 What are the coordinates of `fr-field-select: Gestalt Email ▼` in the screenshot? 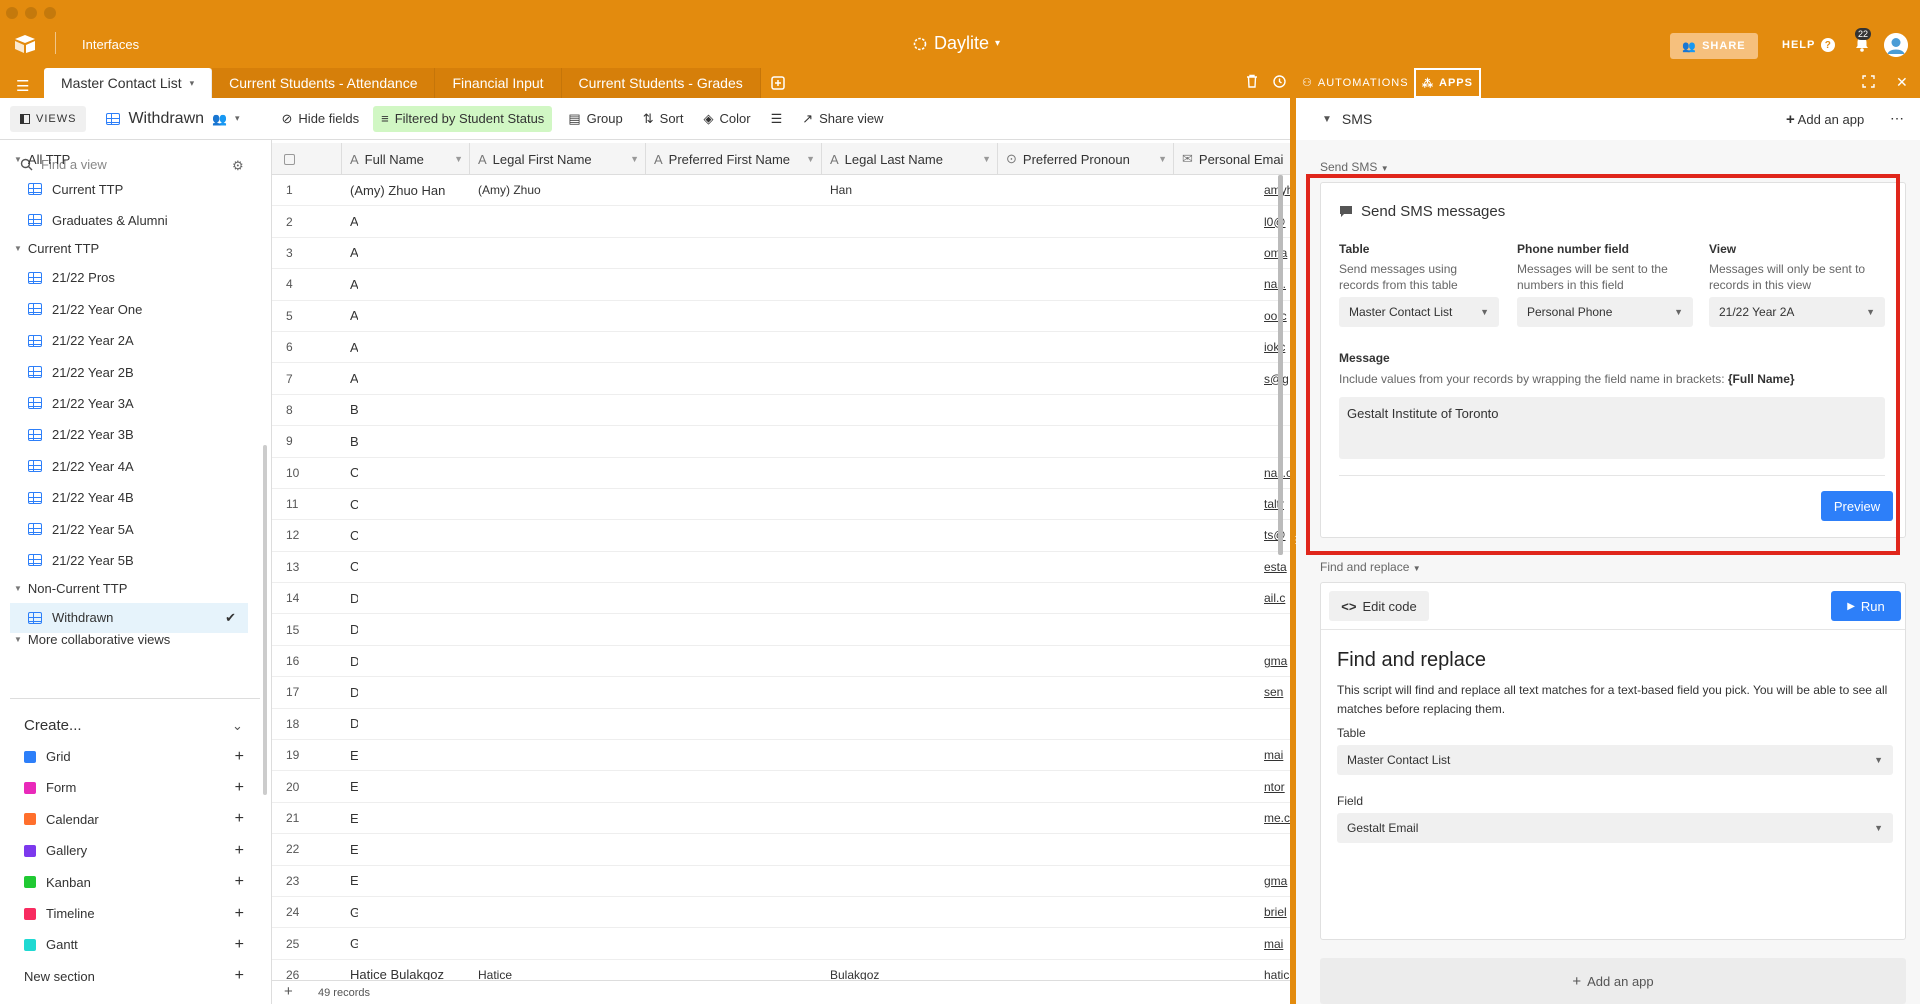 It's located at (1615, 828).